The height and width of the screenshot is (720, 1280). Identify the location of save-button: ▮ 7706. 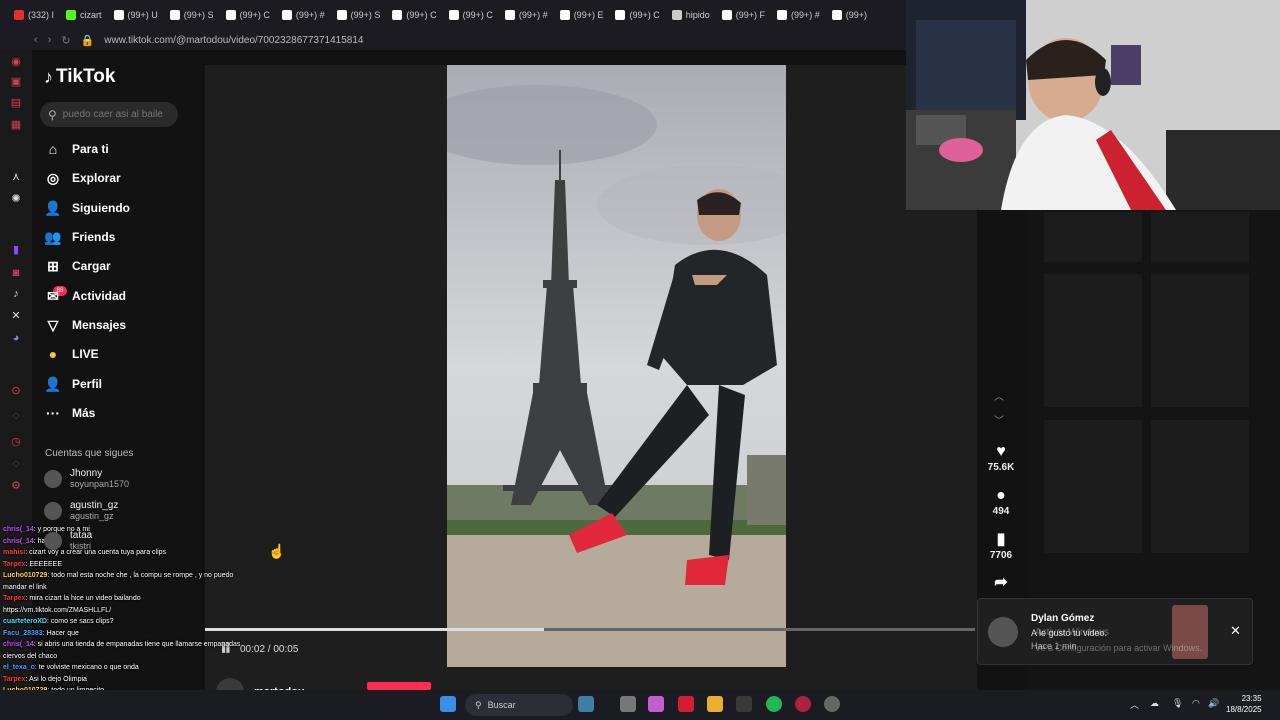
(1001, 545).